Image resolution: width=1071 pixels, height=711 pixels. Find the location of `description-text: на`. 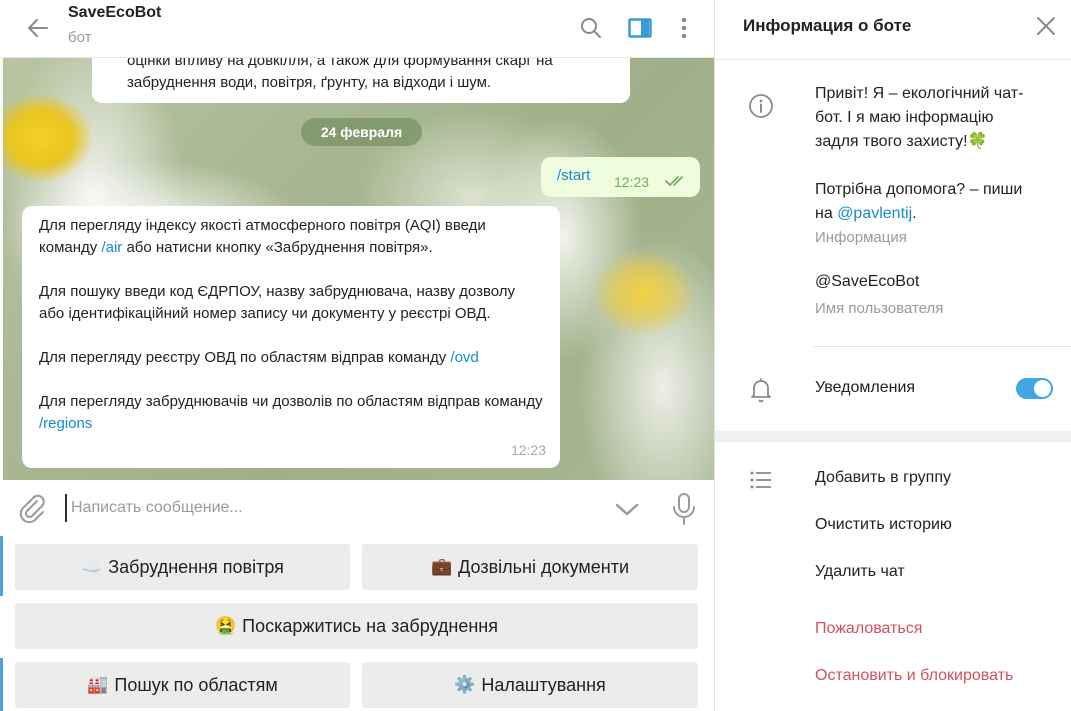

description-text: на is located at coordinates (826, 213).